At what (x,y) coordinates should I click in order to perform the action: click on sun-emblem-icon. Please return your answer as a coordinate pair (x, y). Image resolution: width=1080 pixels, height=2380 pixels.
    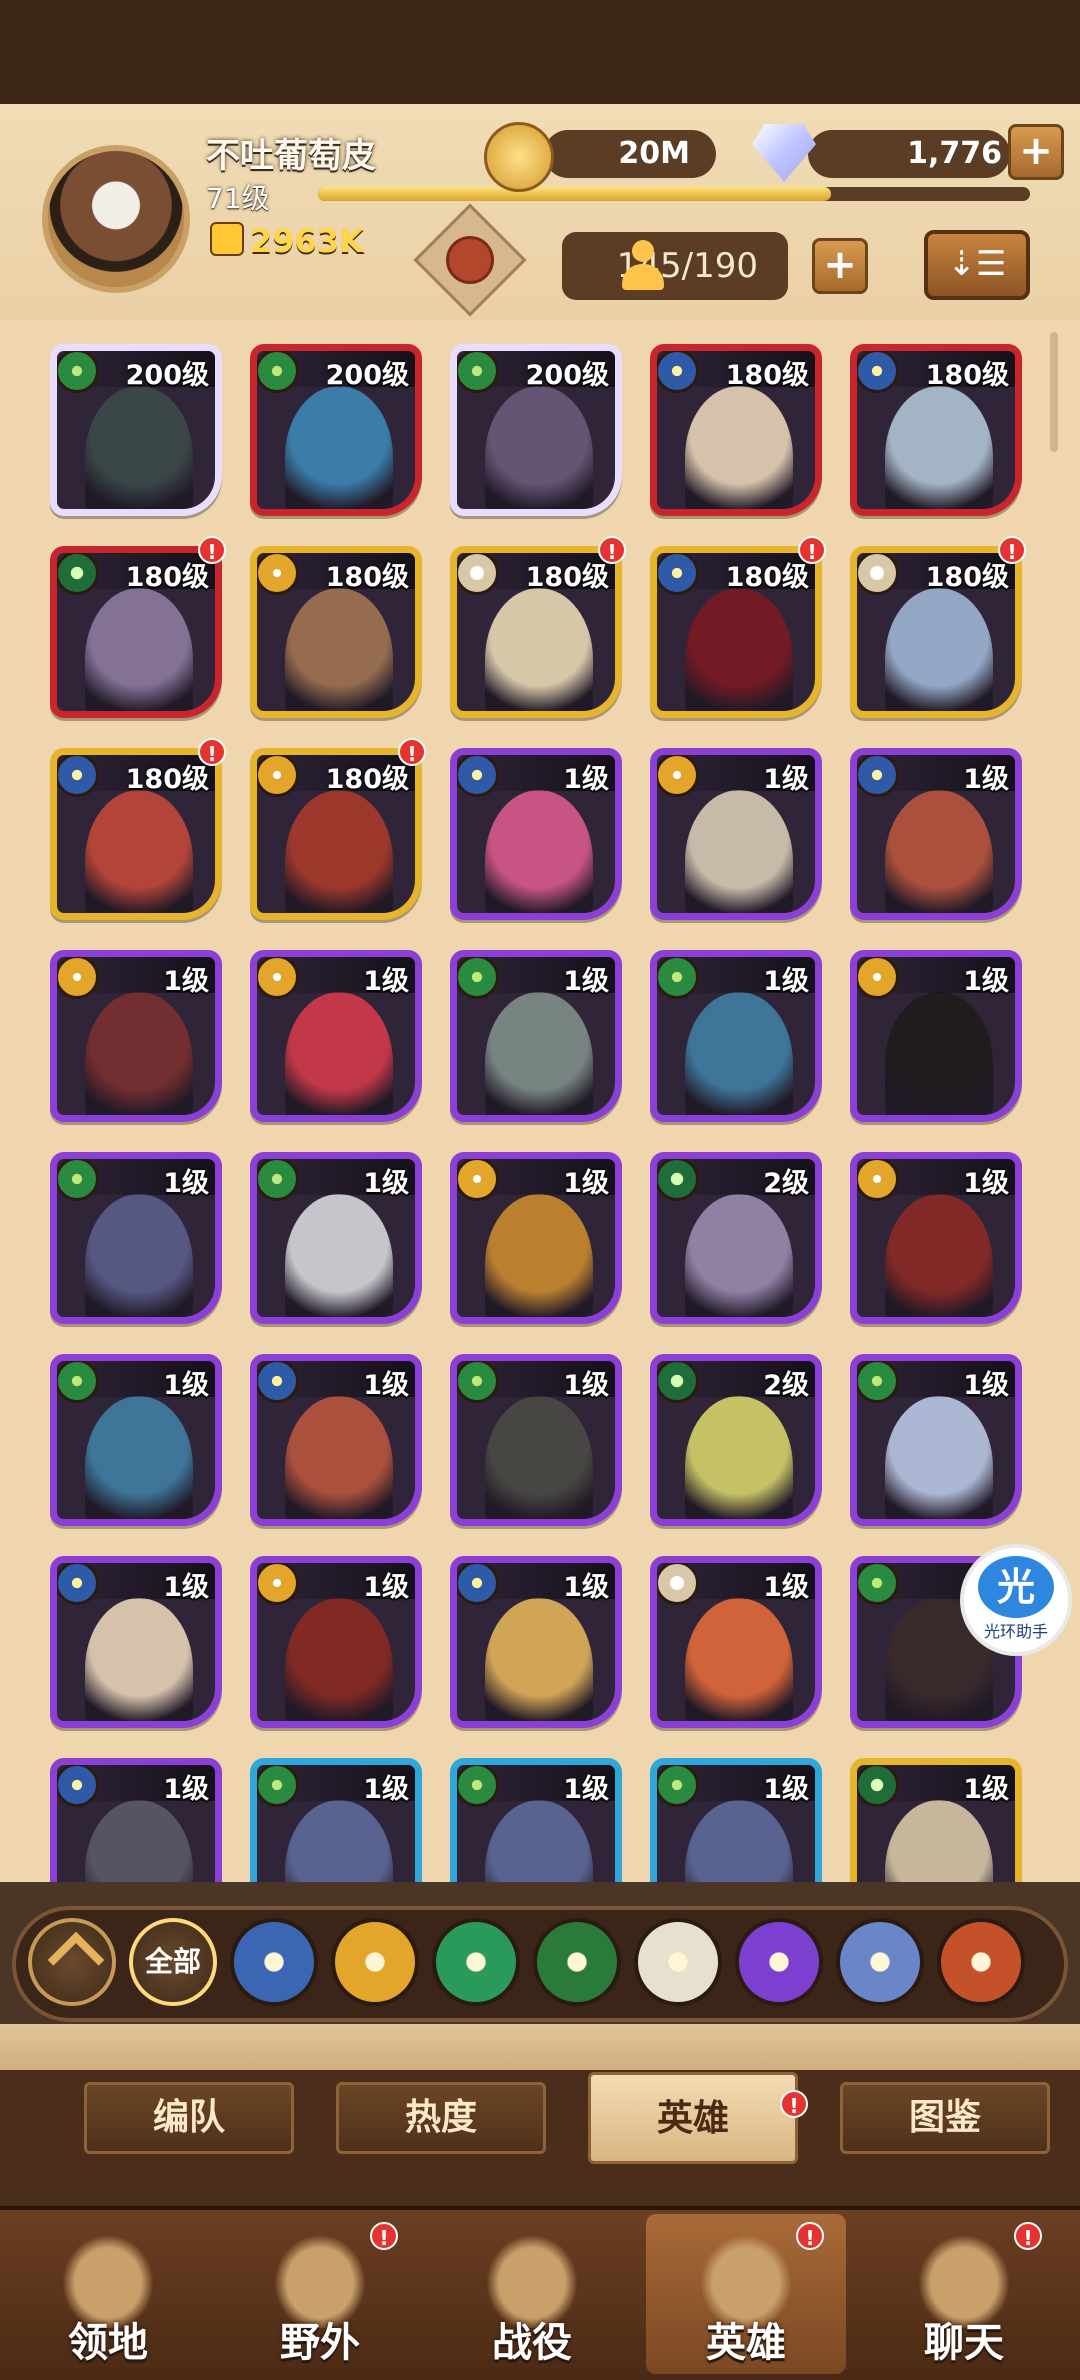
    Looking at the image, I should click on (375, 1962).